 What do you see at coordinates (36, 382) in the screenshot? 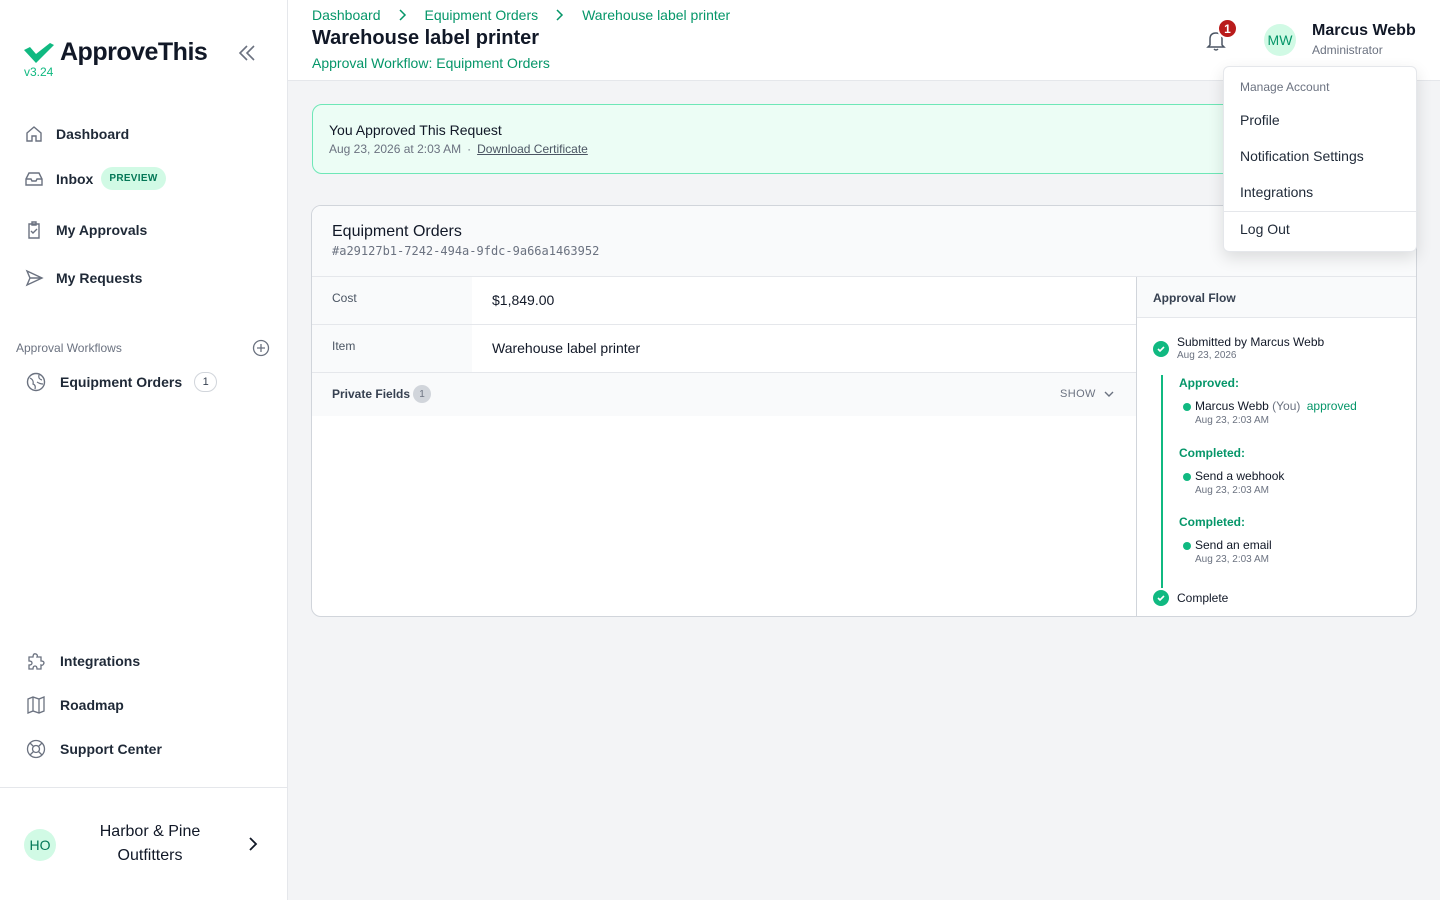
I see `globe-icon` at bounding box center [36, 382].